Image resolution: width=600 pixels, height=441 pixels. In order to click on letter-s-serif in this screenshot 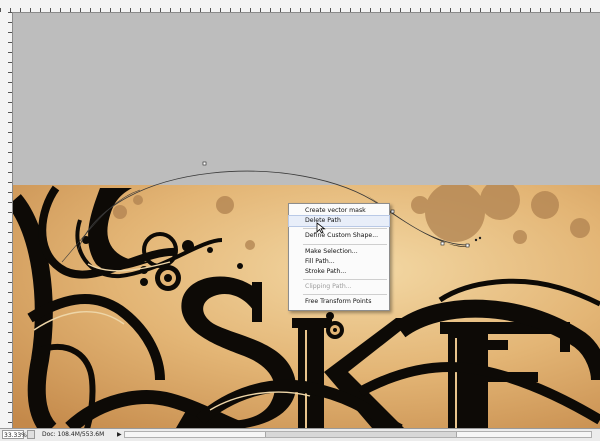, I will do `click(257, 302)`.